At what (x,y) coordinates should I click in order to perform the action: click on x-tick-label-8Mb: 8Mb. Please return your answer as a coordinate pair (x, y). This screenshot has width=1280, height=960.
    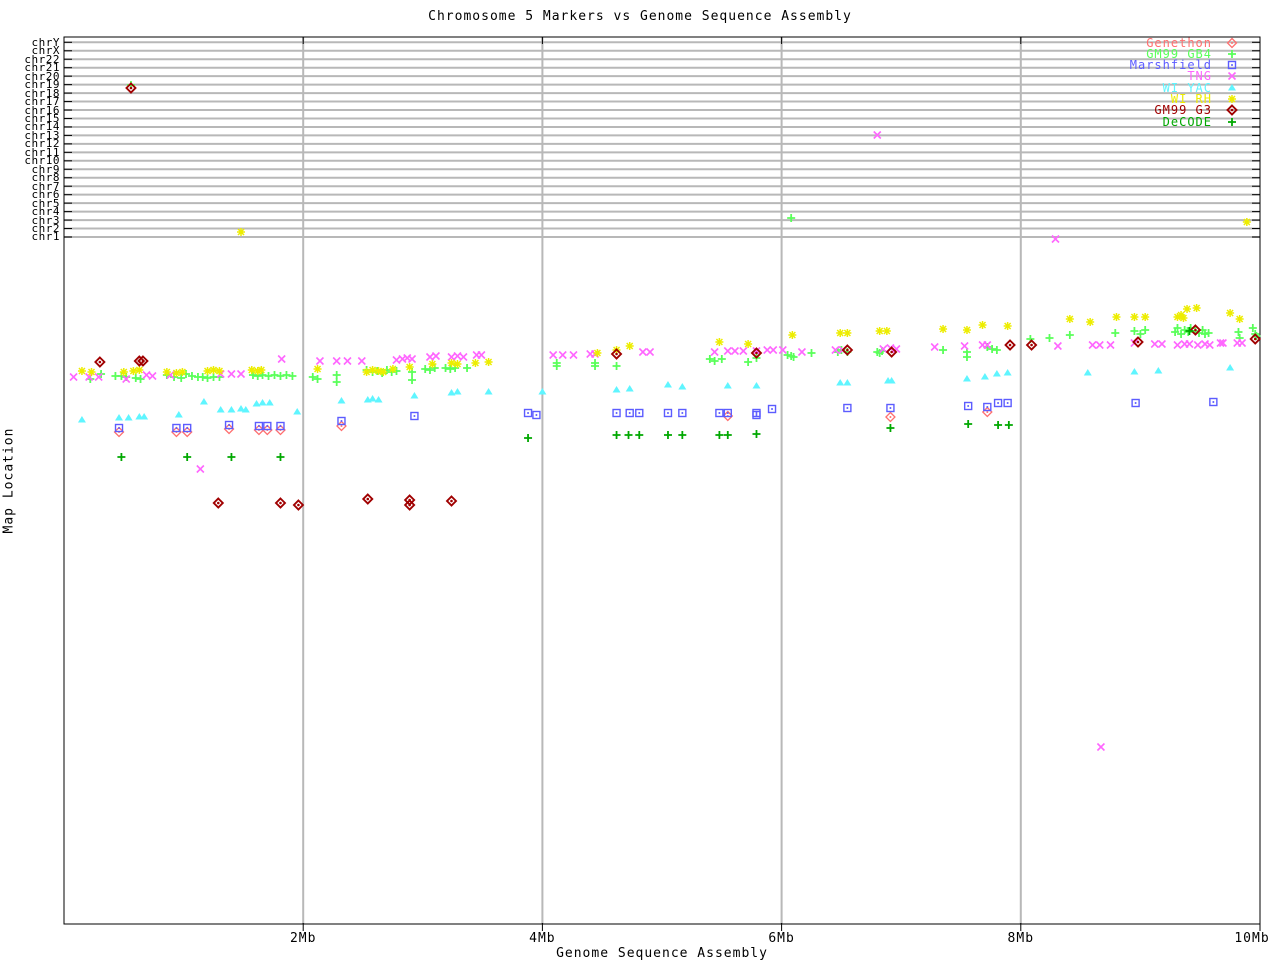
    Looking at the image, I should click on (1021, 938).